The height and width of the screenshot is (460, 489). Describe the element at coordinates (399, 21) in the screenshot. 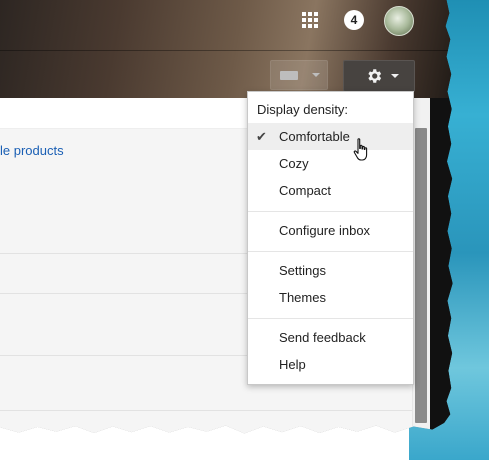

I see `account-avatar` at that location.